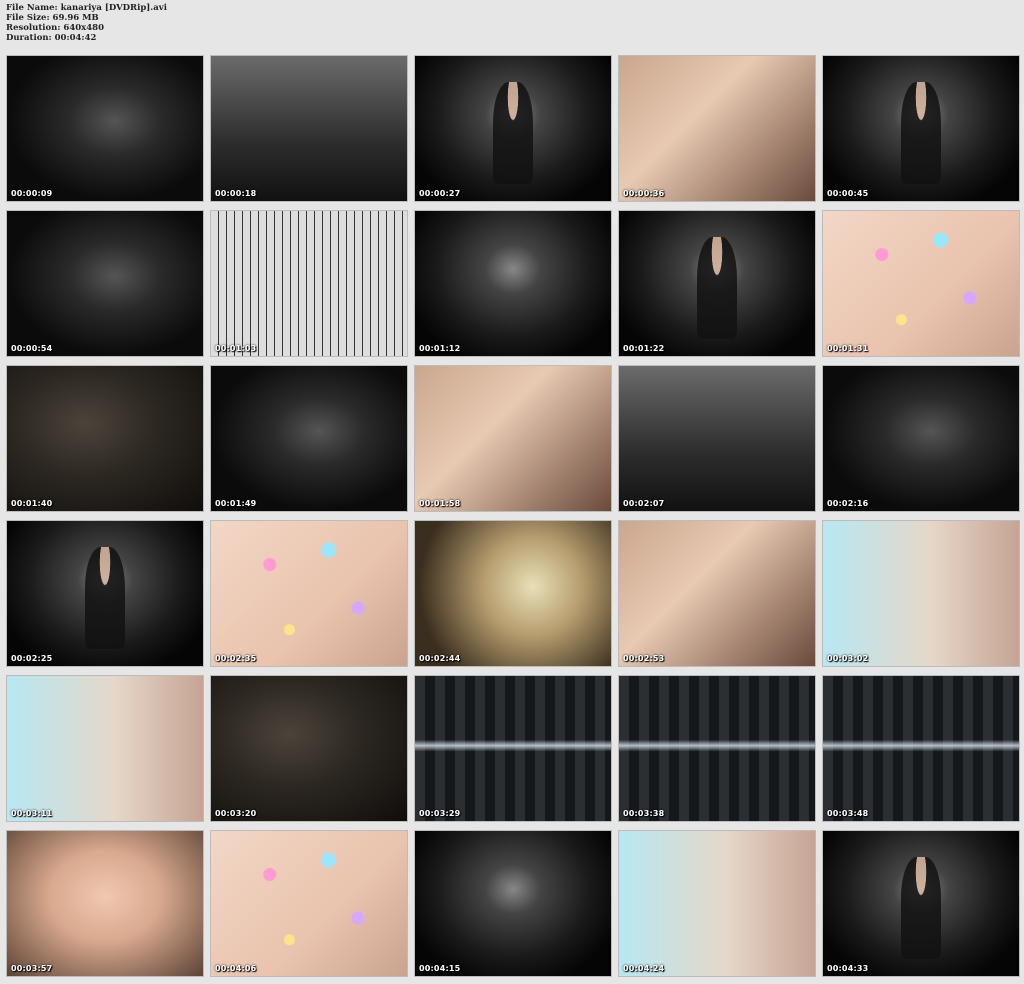 The width and height of the screenshot is (1024, 984). Describe the element at coordinates (644, 813) in the screenshot. I see `thumbnail-timestamp: 00:03:38` at that location.